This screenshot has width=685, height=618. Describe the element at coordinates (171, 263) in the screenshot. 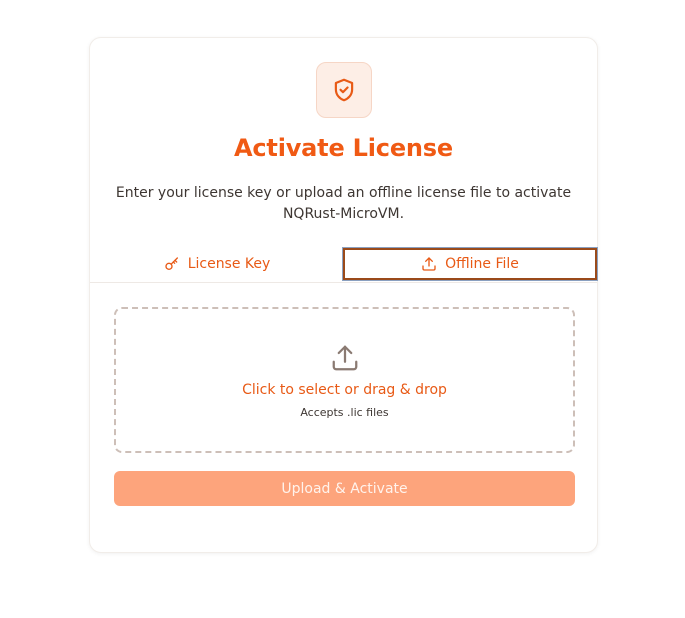

I see `key-icon` at that location.